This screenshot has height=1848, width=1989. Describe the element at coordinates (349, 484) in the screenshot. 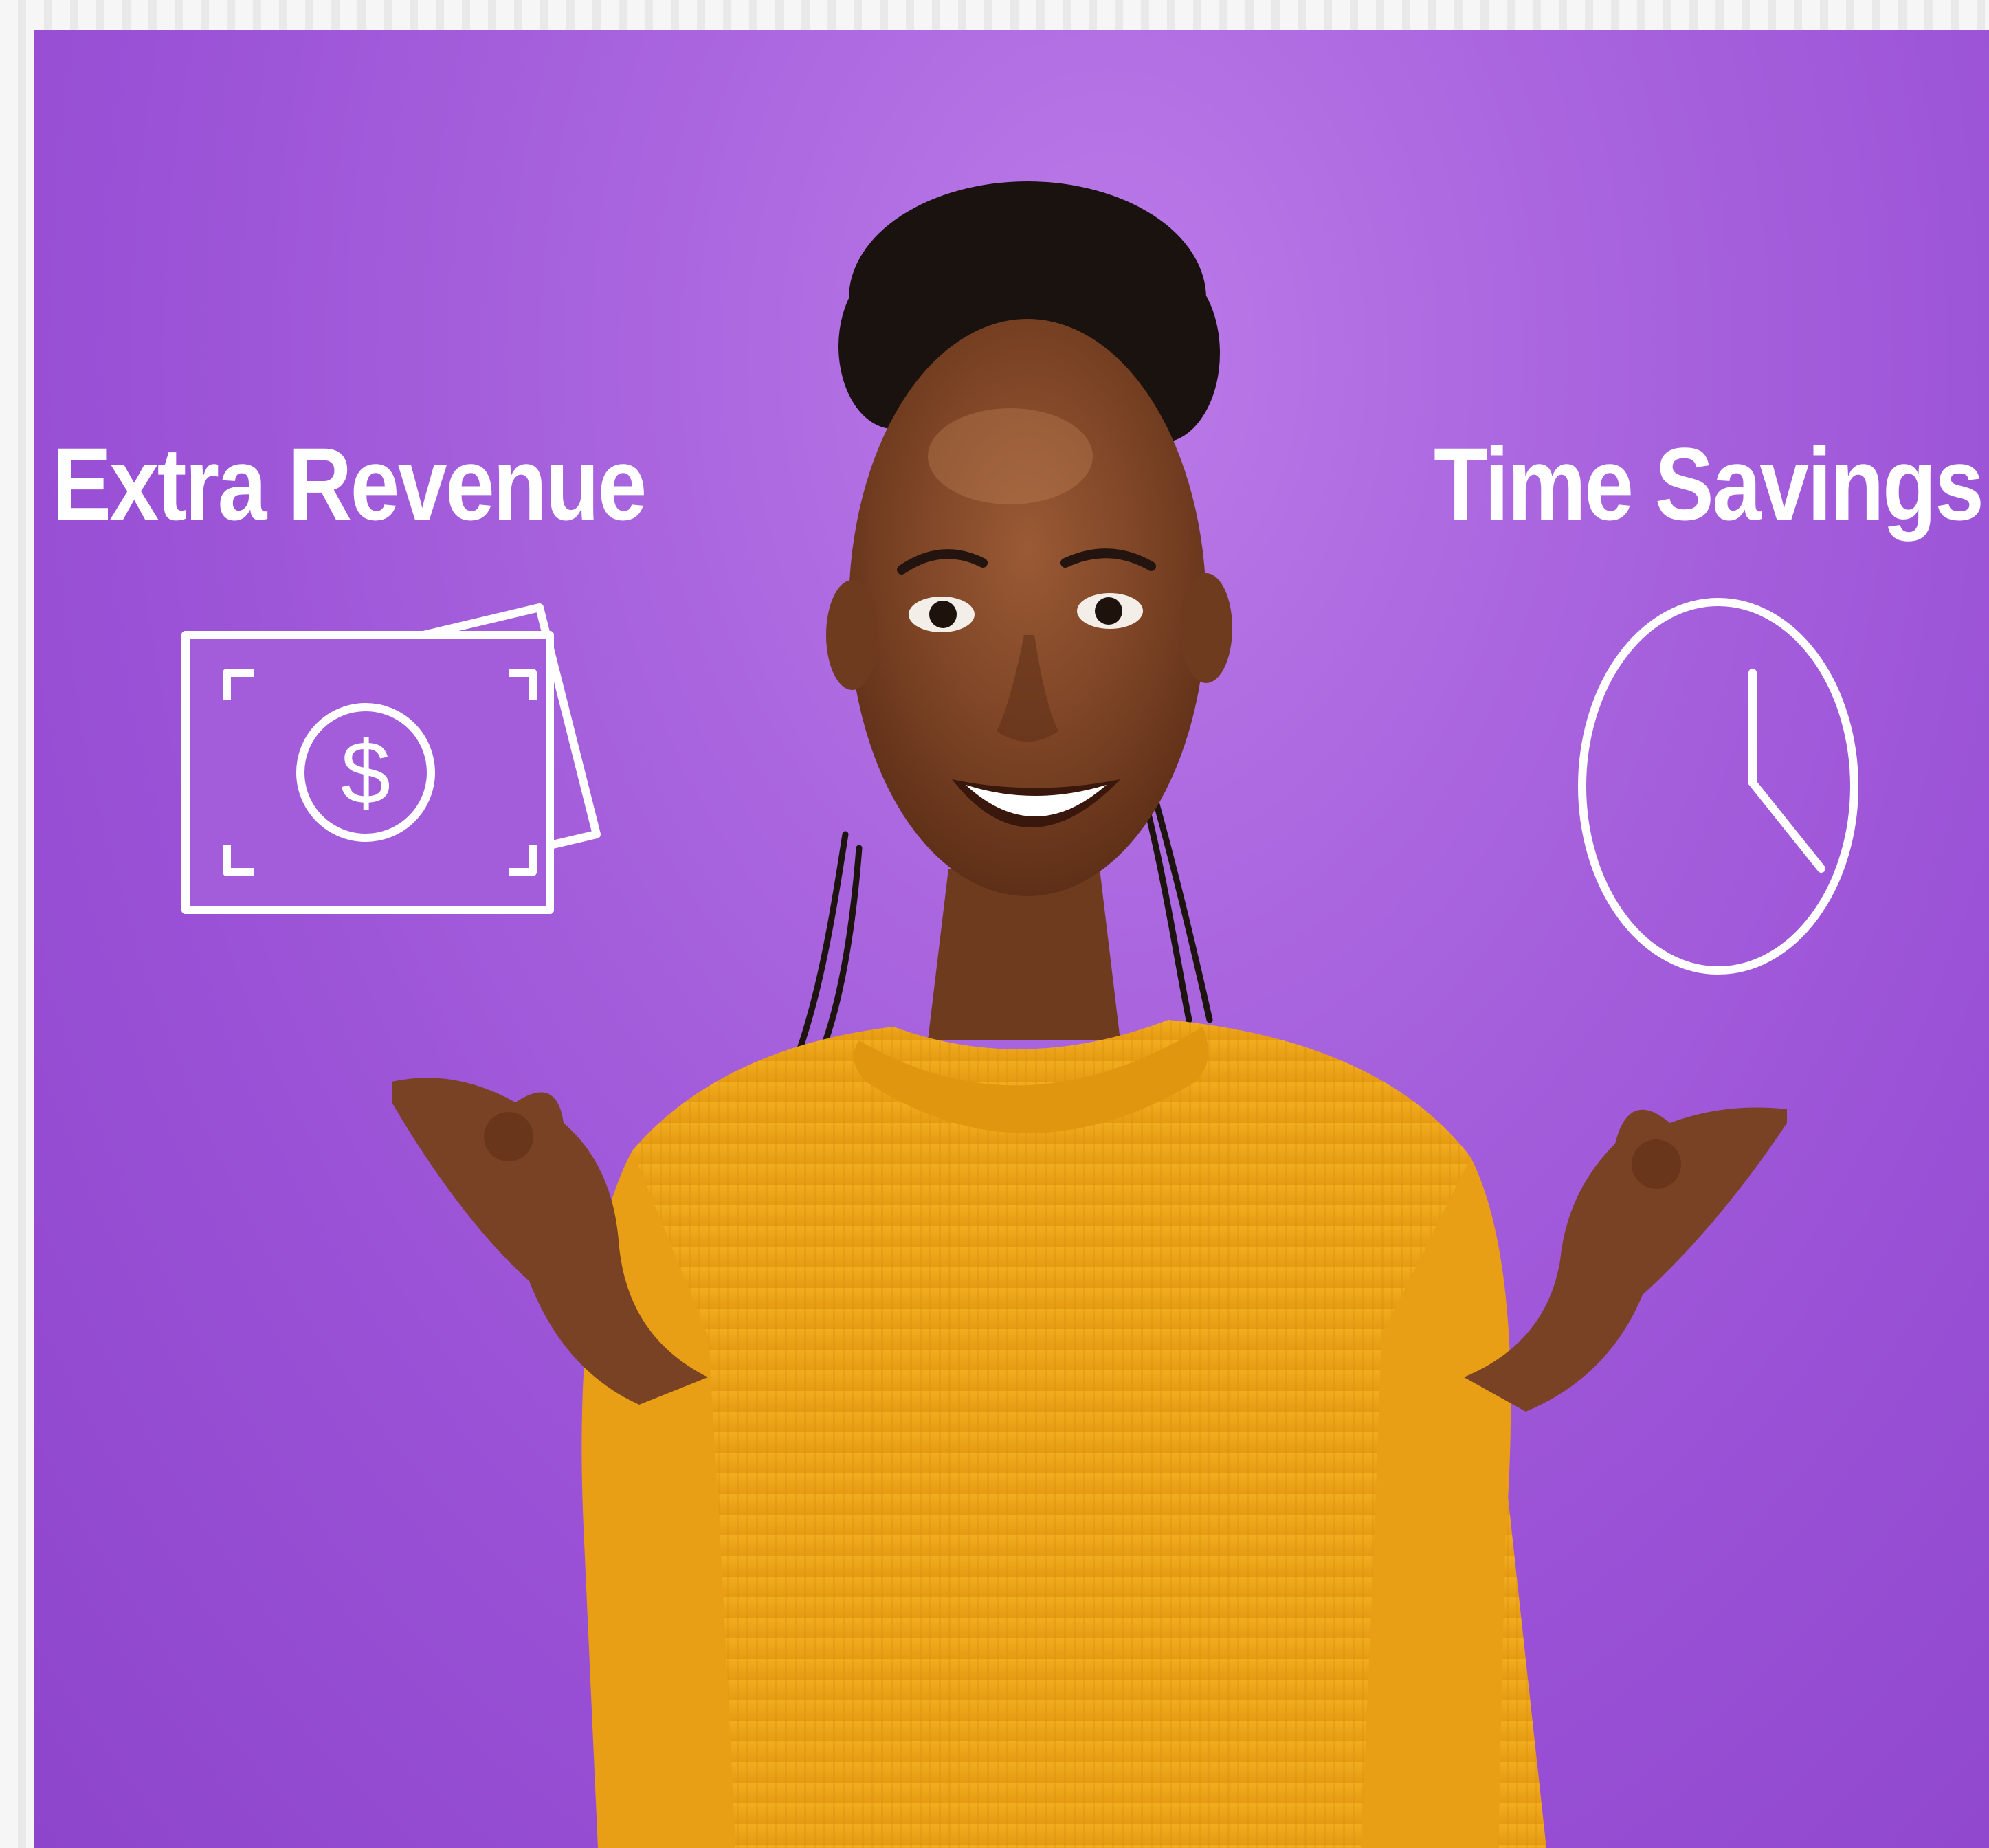

I see `extra-revenue-caption: Extra Revenue` at that location.